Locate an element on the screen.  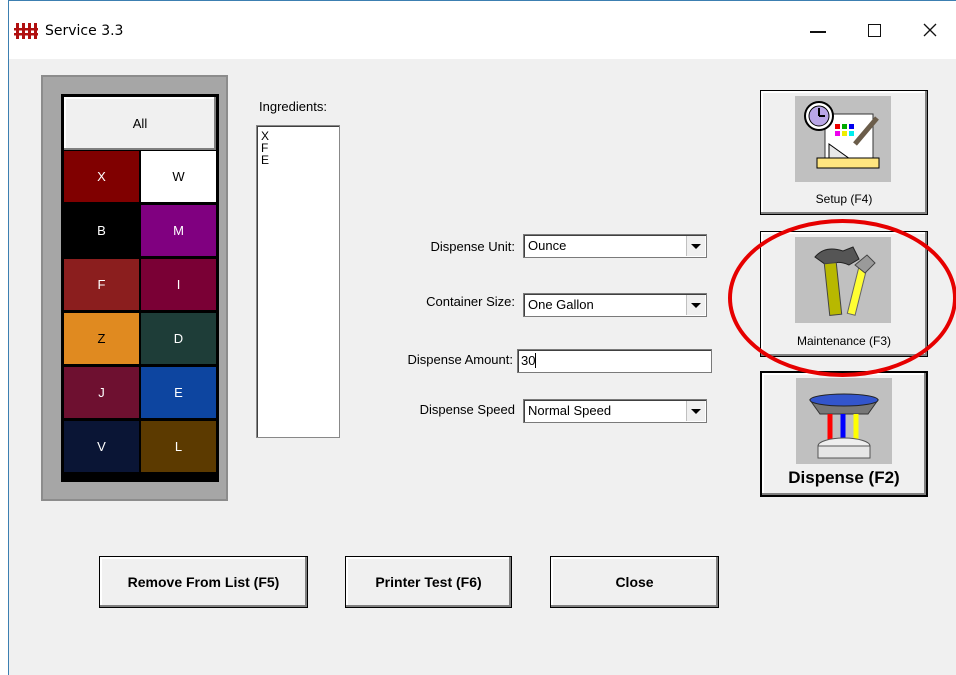
ingredients-label: Ingredients: is located at coordinates (293, 106).